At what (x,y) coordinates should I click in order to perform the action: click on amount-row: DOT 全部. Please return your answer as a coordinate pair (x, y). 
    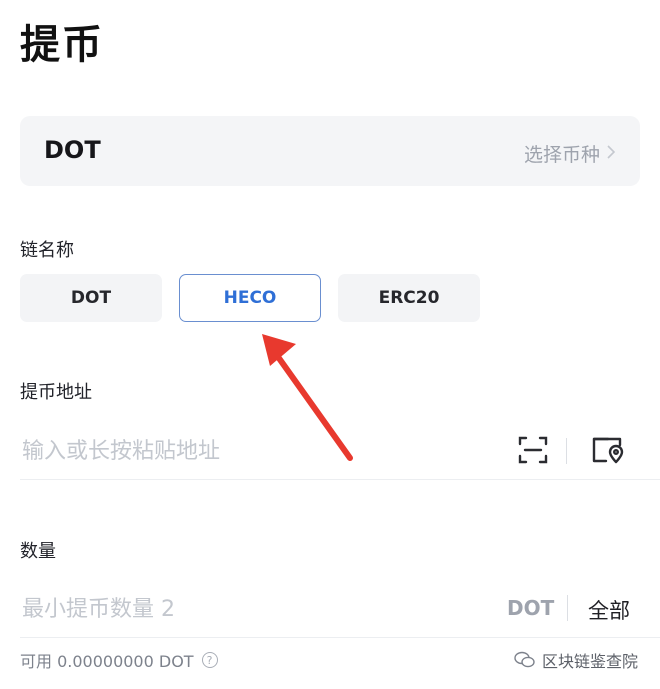
    Looking at the image, I should click on (340, 608).